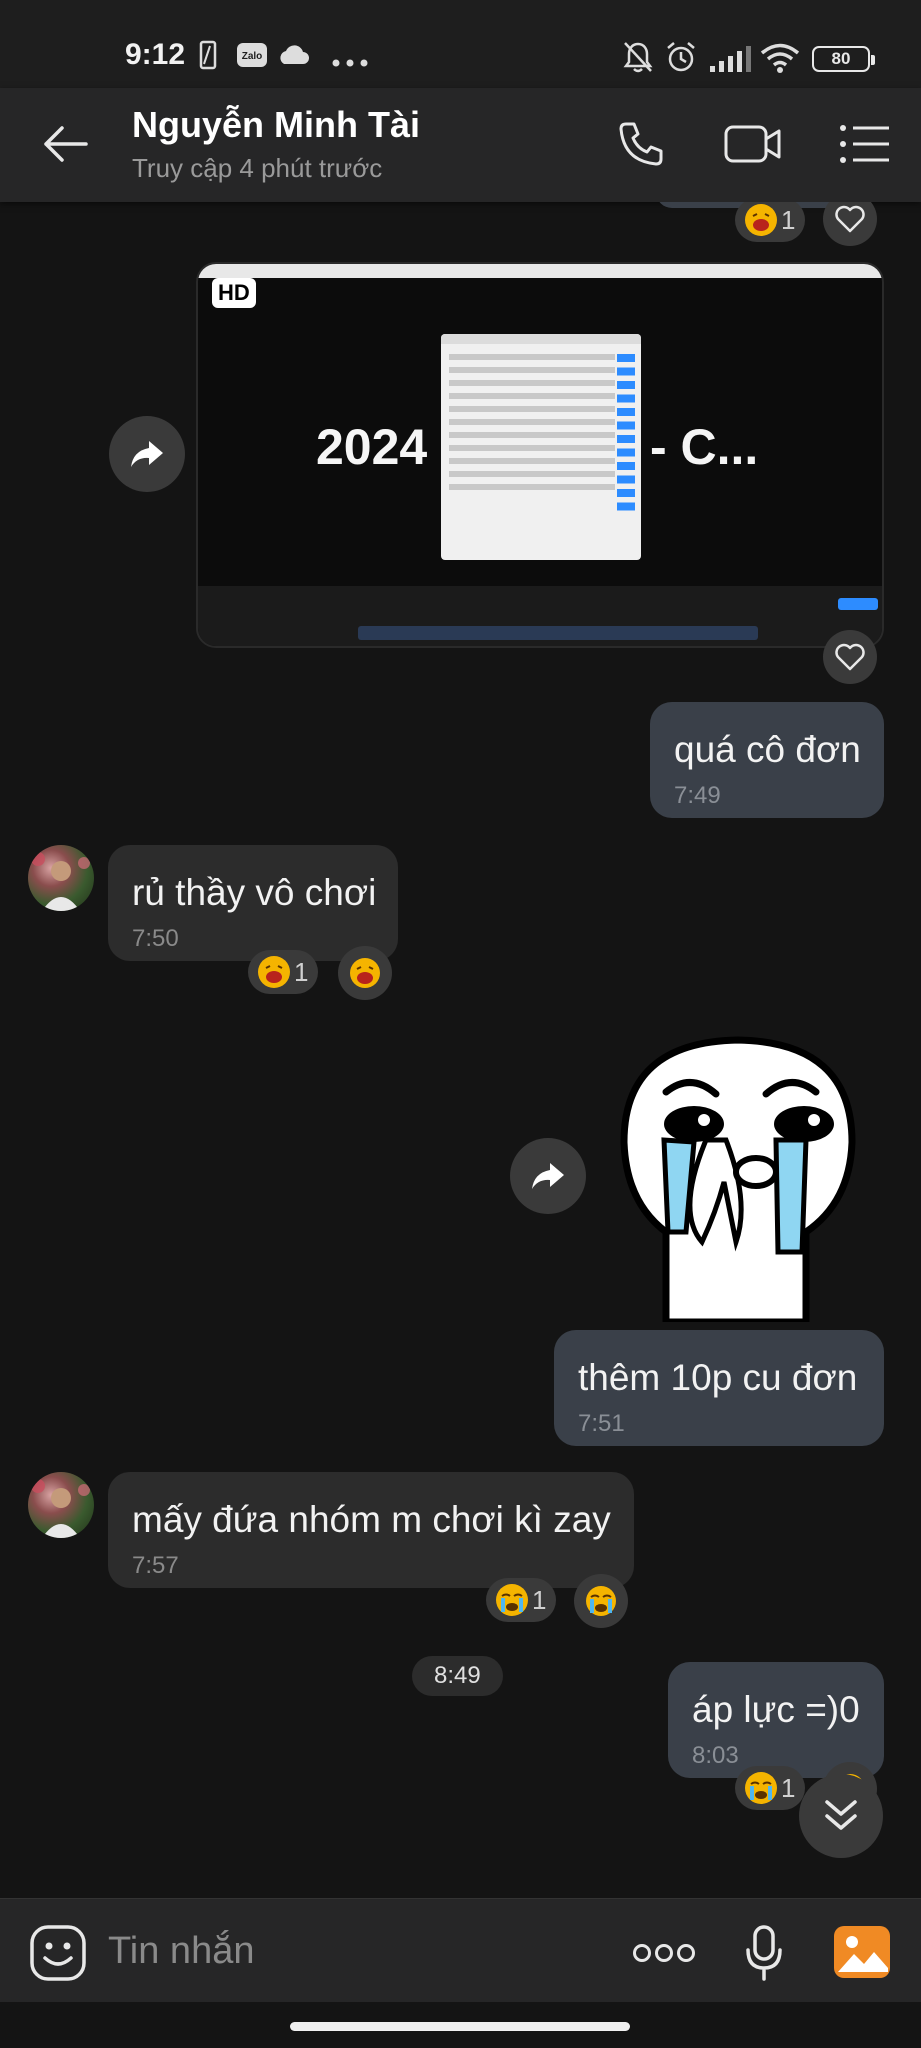  What do you see at coordinates (276, 125) in the screenshot?
I see `contact-name: Nguyễn Minh Tài` at bounding box center [276, 125].